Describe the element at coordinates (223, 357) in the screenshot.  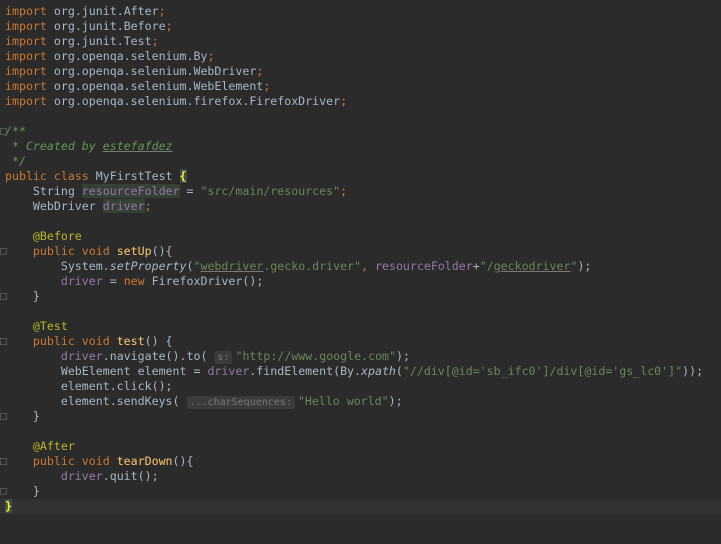
I see `parameter-hint: s:` at that location.